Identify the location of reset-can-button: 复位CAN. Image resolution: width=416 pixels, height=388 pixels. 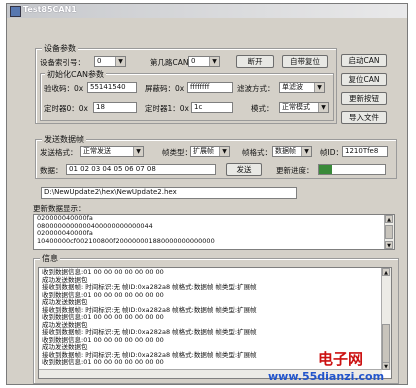
(364, 79).